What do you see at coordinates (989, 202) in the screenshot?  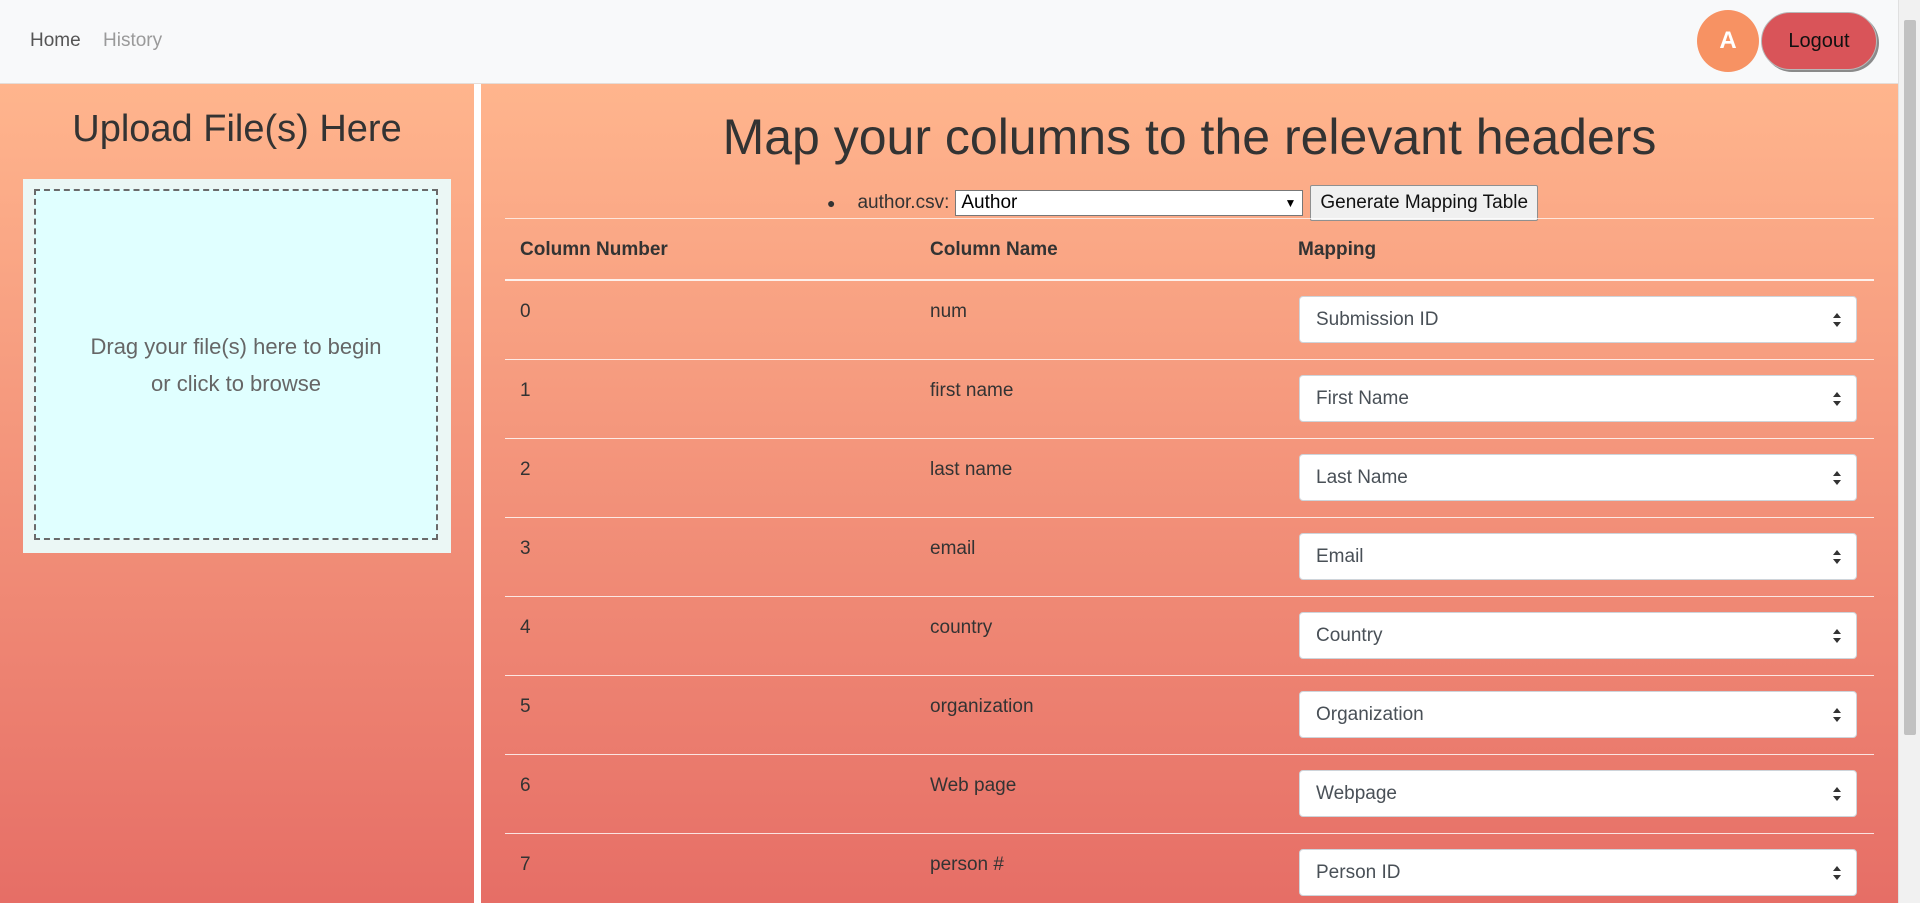 I see `file-type-value: Author` at bounding box center [989, 202].